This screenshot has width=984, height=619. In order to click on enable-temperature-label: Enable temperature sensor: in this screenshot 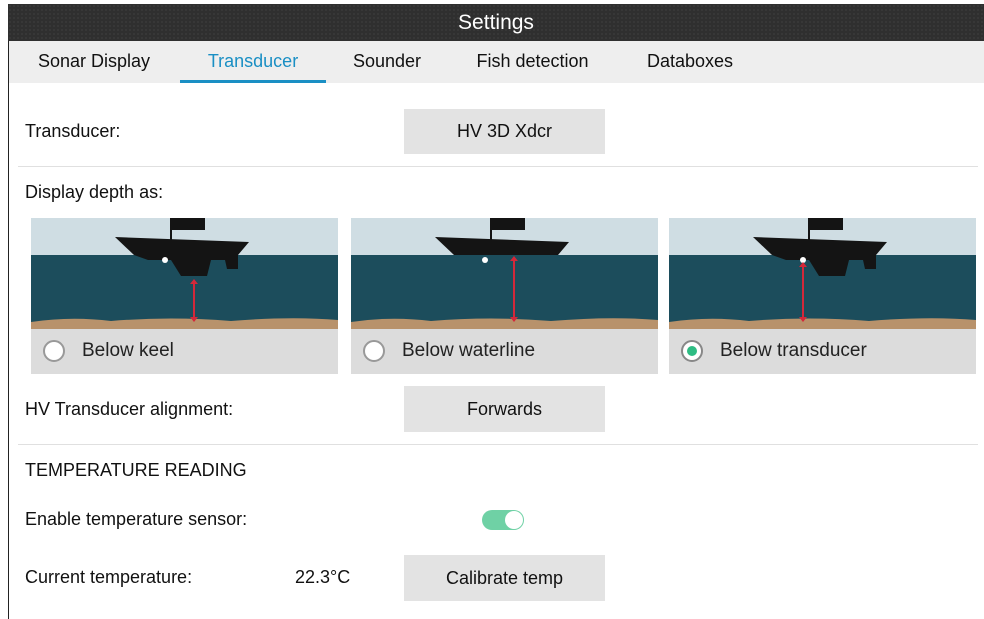, I will do `click(136, 519)`.